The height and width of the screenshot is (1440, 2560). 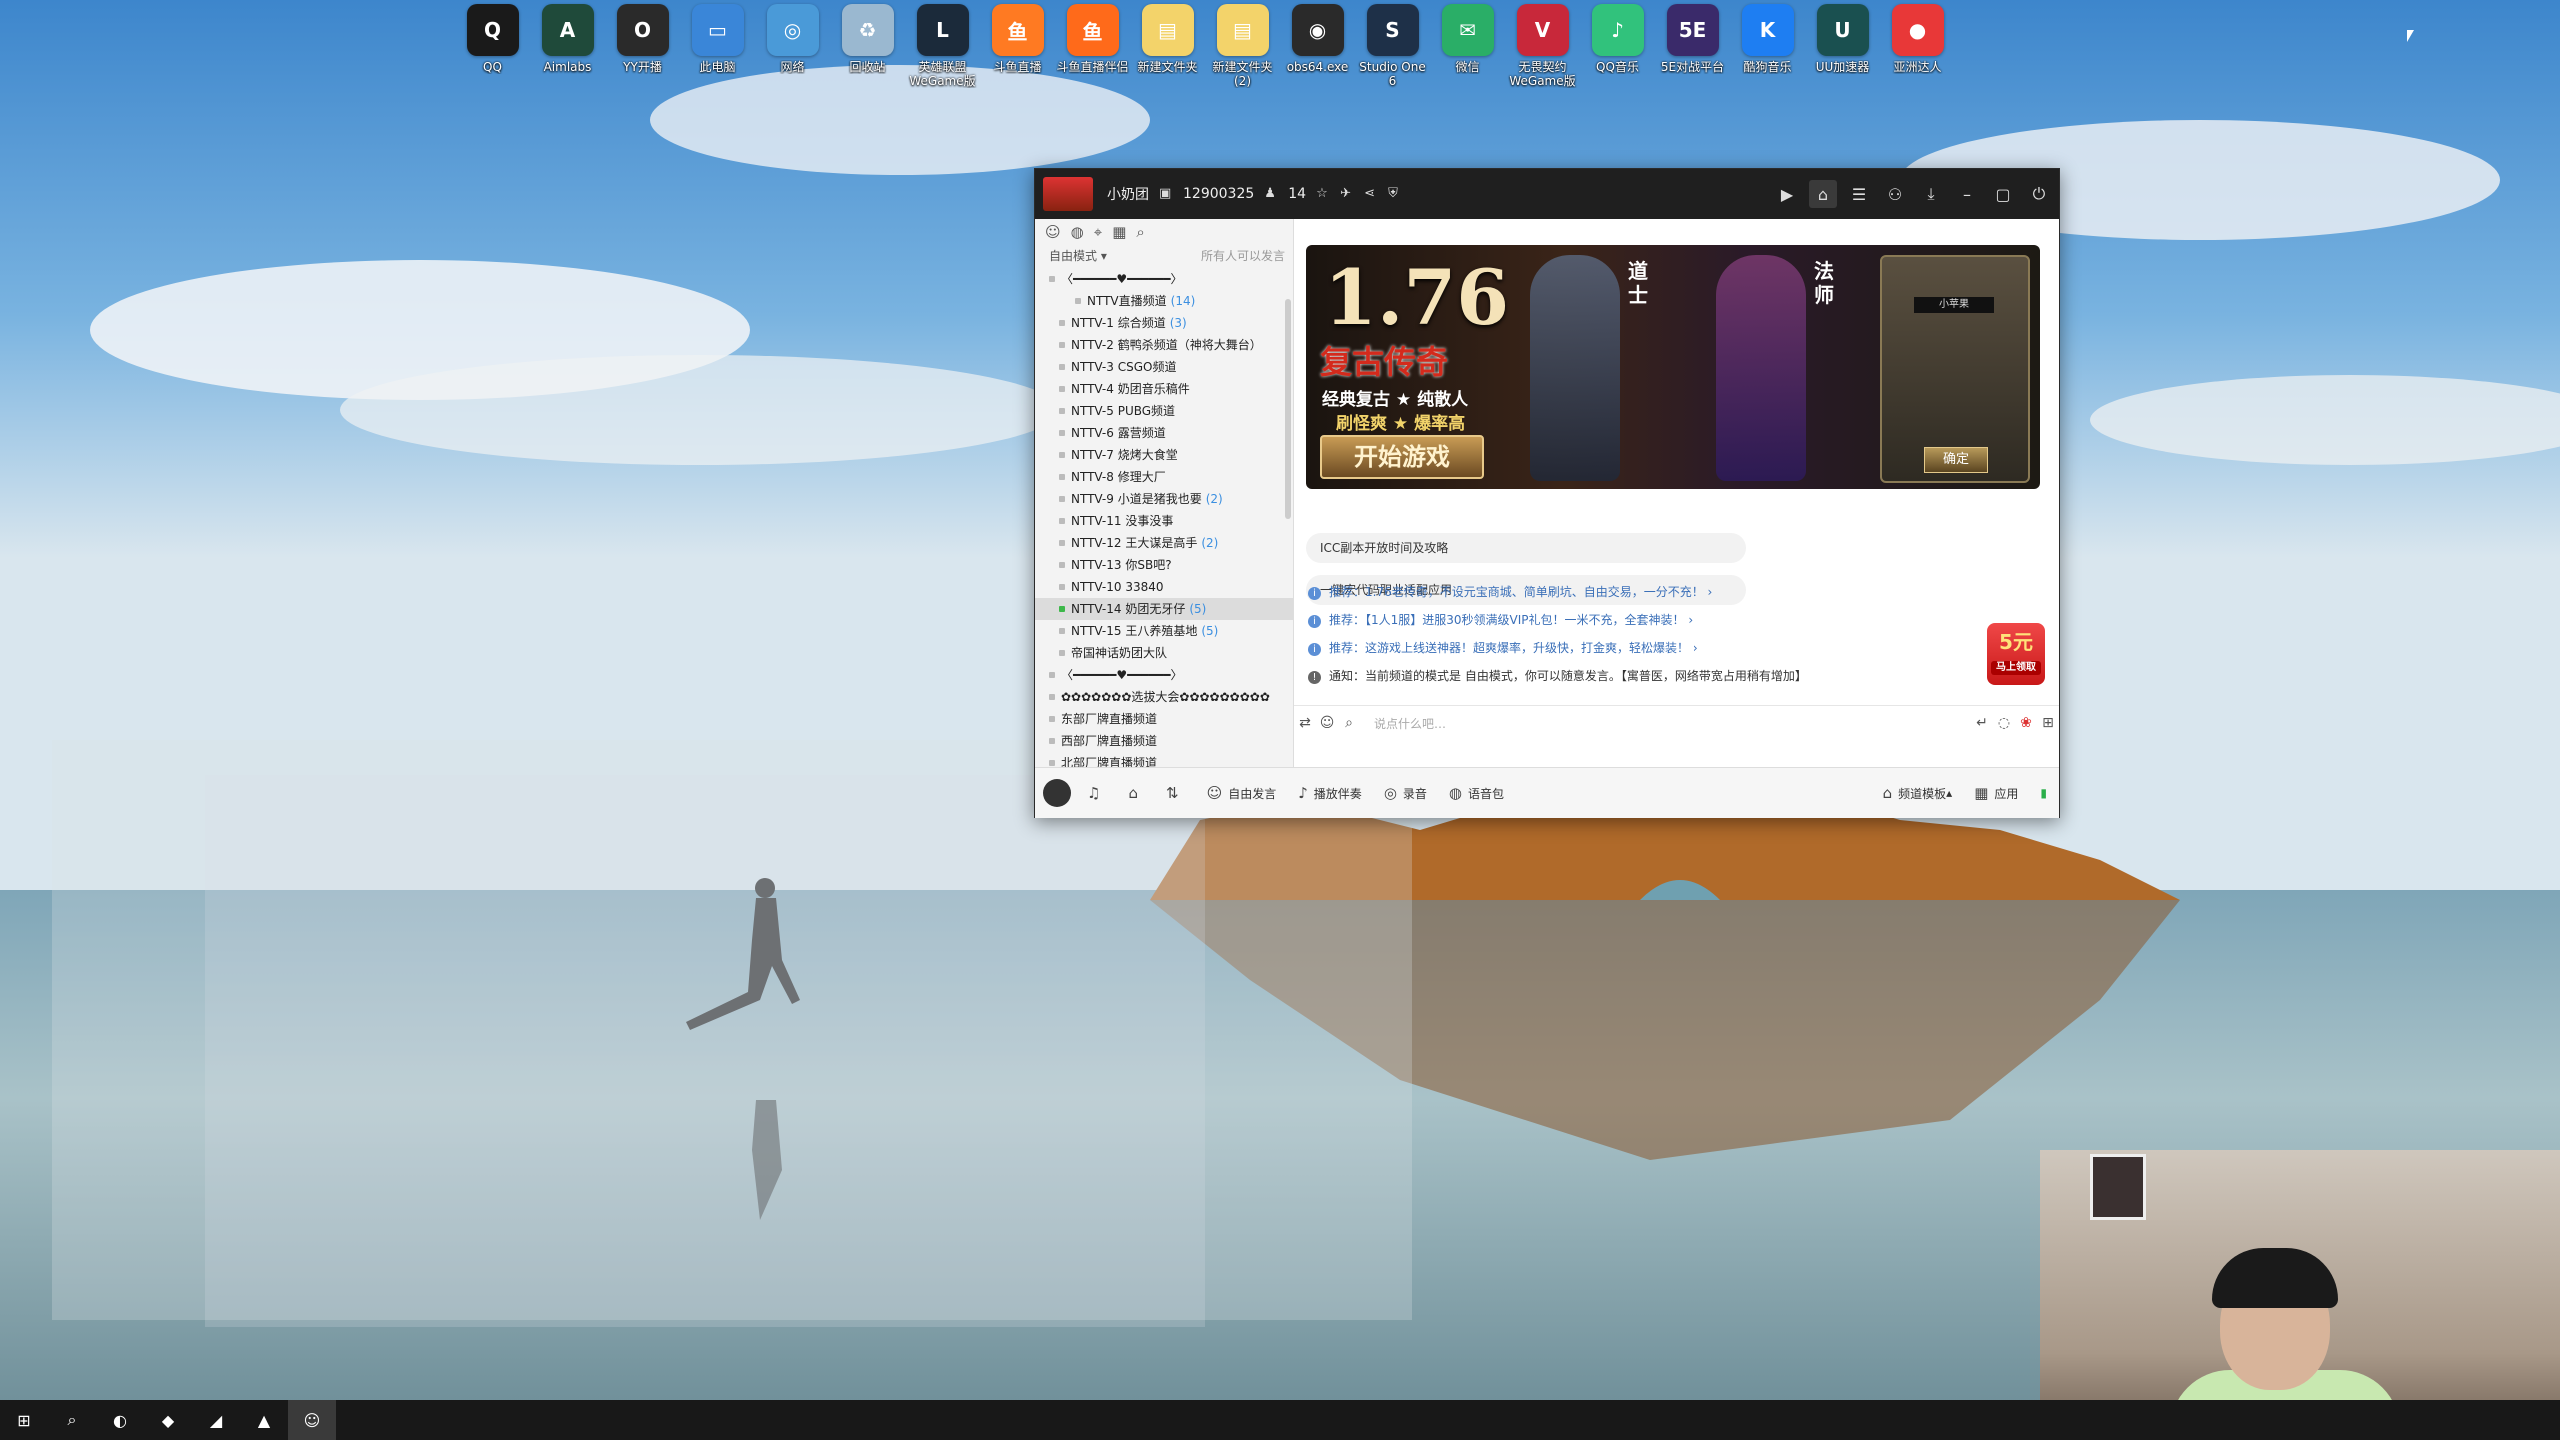 What do you see at coordinates (1392, 52) in the screenshot?
I see `desktop-icon-item: S Studio One 6` at bounding box center [1392, 52].